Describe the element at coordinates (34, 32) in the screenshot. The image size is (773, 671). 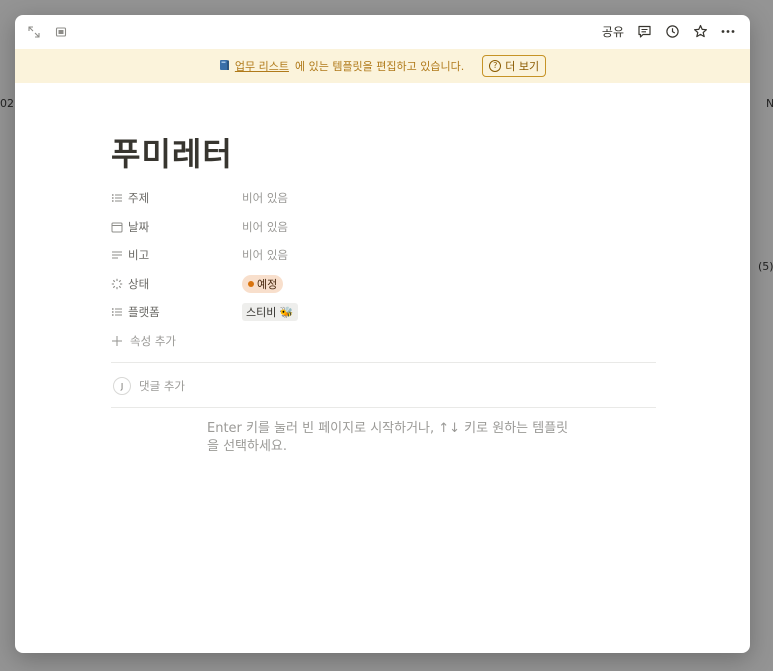
I see `expand-icon` at that location.